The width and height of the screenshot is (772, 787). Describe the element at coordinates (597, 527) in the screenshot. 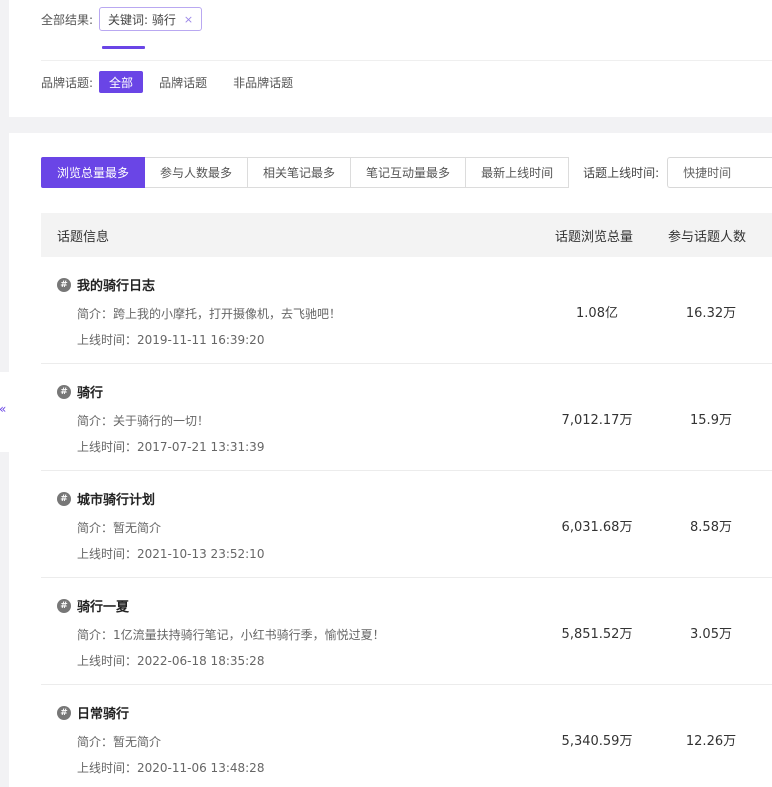

I see `topic-views: 6,031.68万` at that location.